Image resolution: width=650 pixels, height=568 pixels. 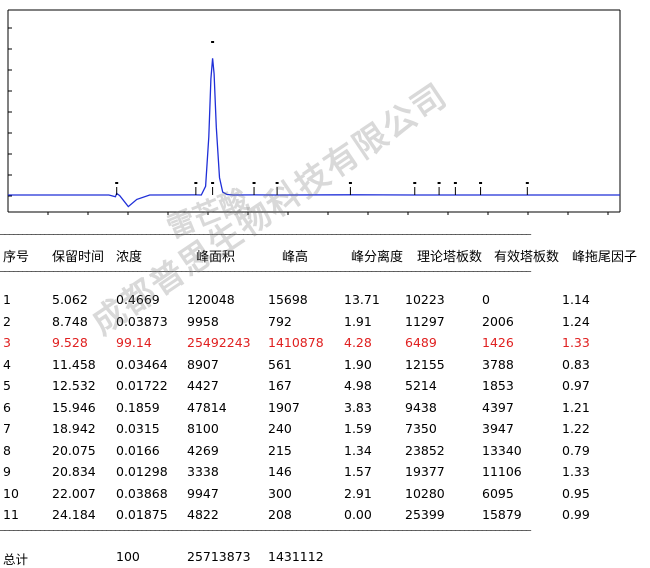 I want to click on table-cell: 6489, so click(x=421, y=342).